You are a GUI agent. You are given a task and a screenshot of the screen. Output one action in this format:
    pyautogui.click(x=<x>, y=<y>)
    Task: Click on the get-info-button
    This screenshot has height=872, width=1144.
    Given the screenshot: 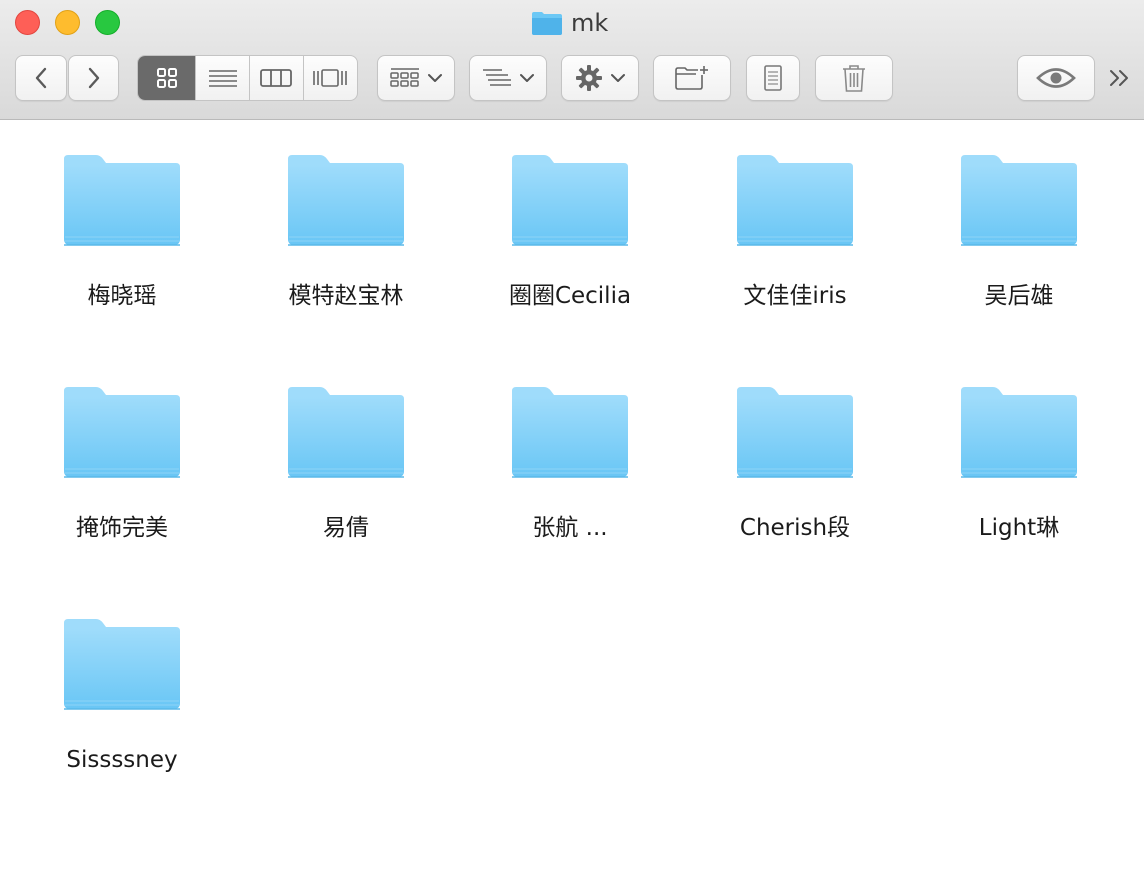 What is the action you would take?
    pyautogui.click(x=773, y=78)
    